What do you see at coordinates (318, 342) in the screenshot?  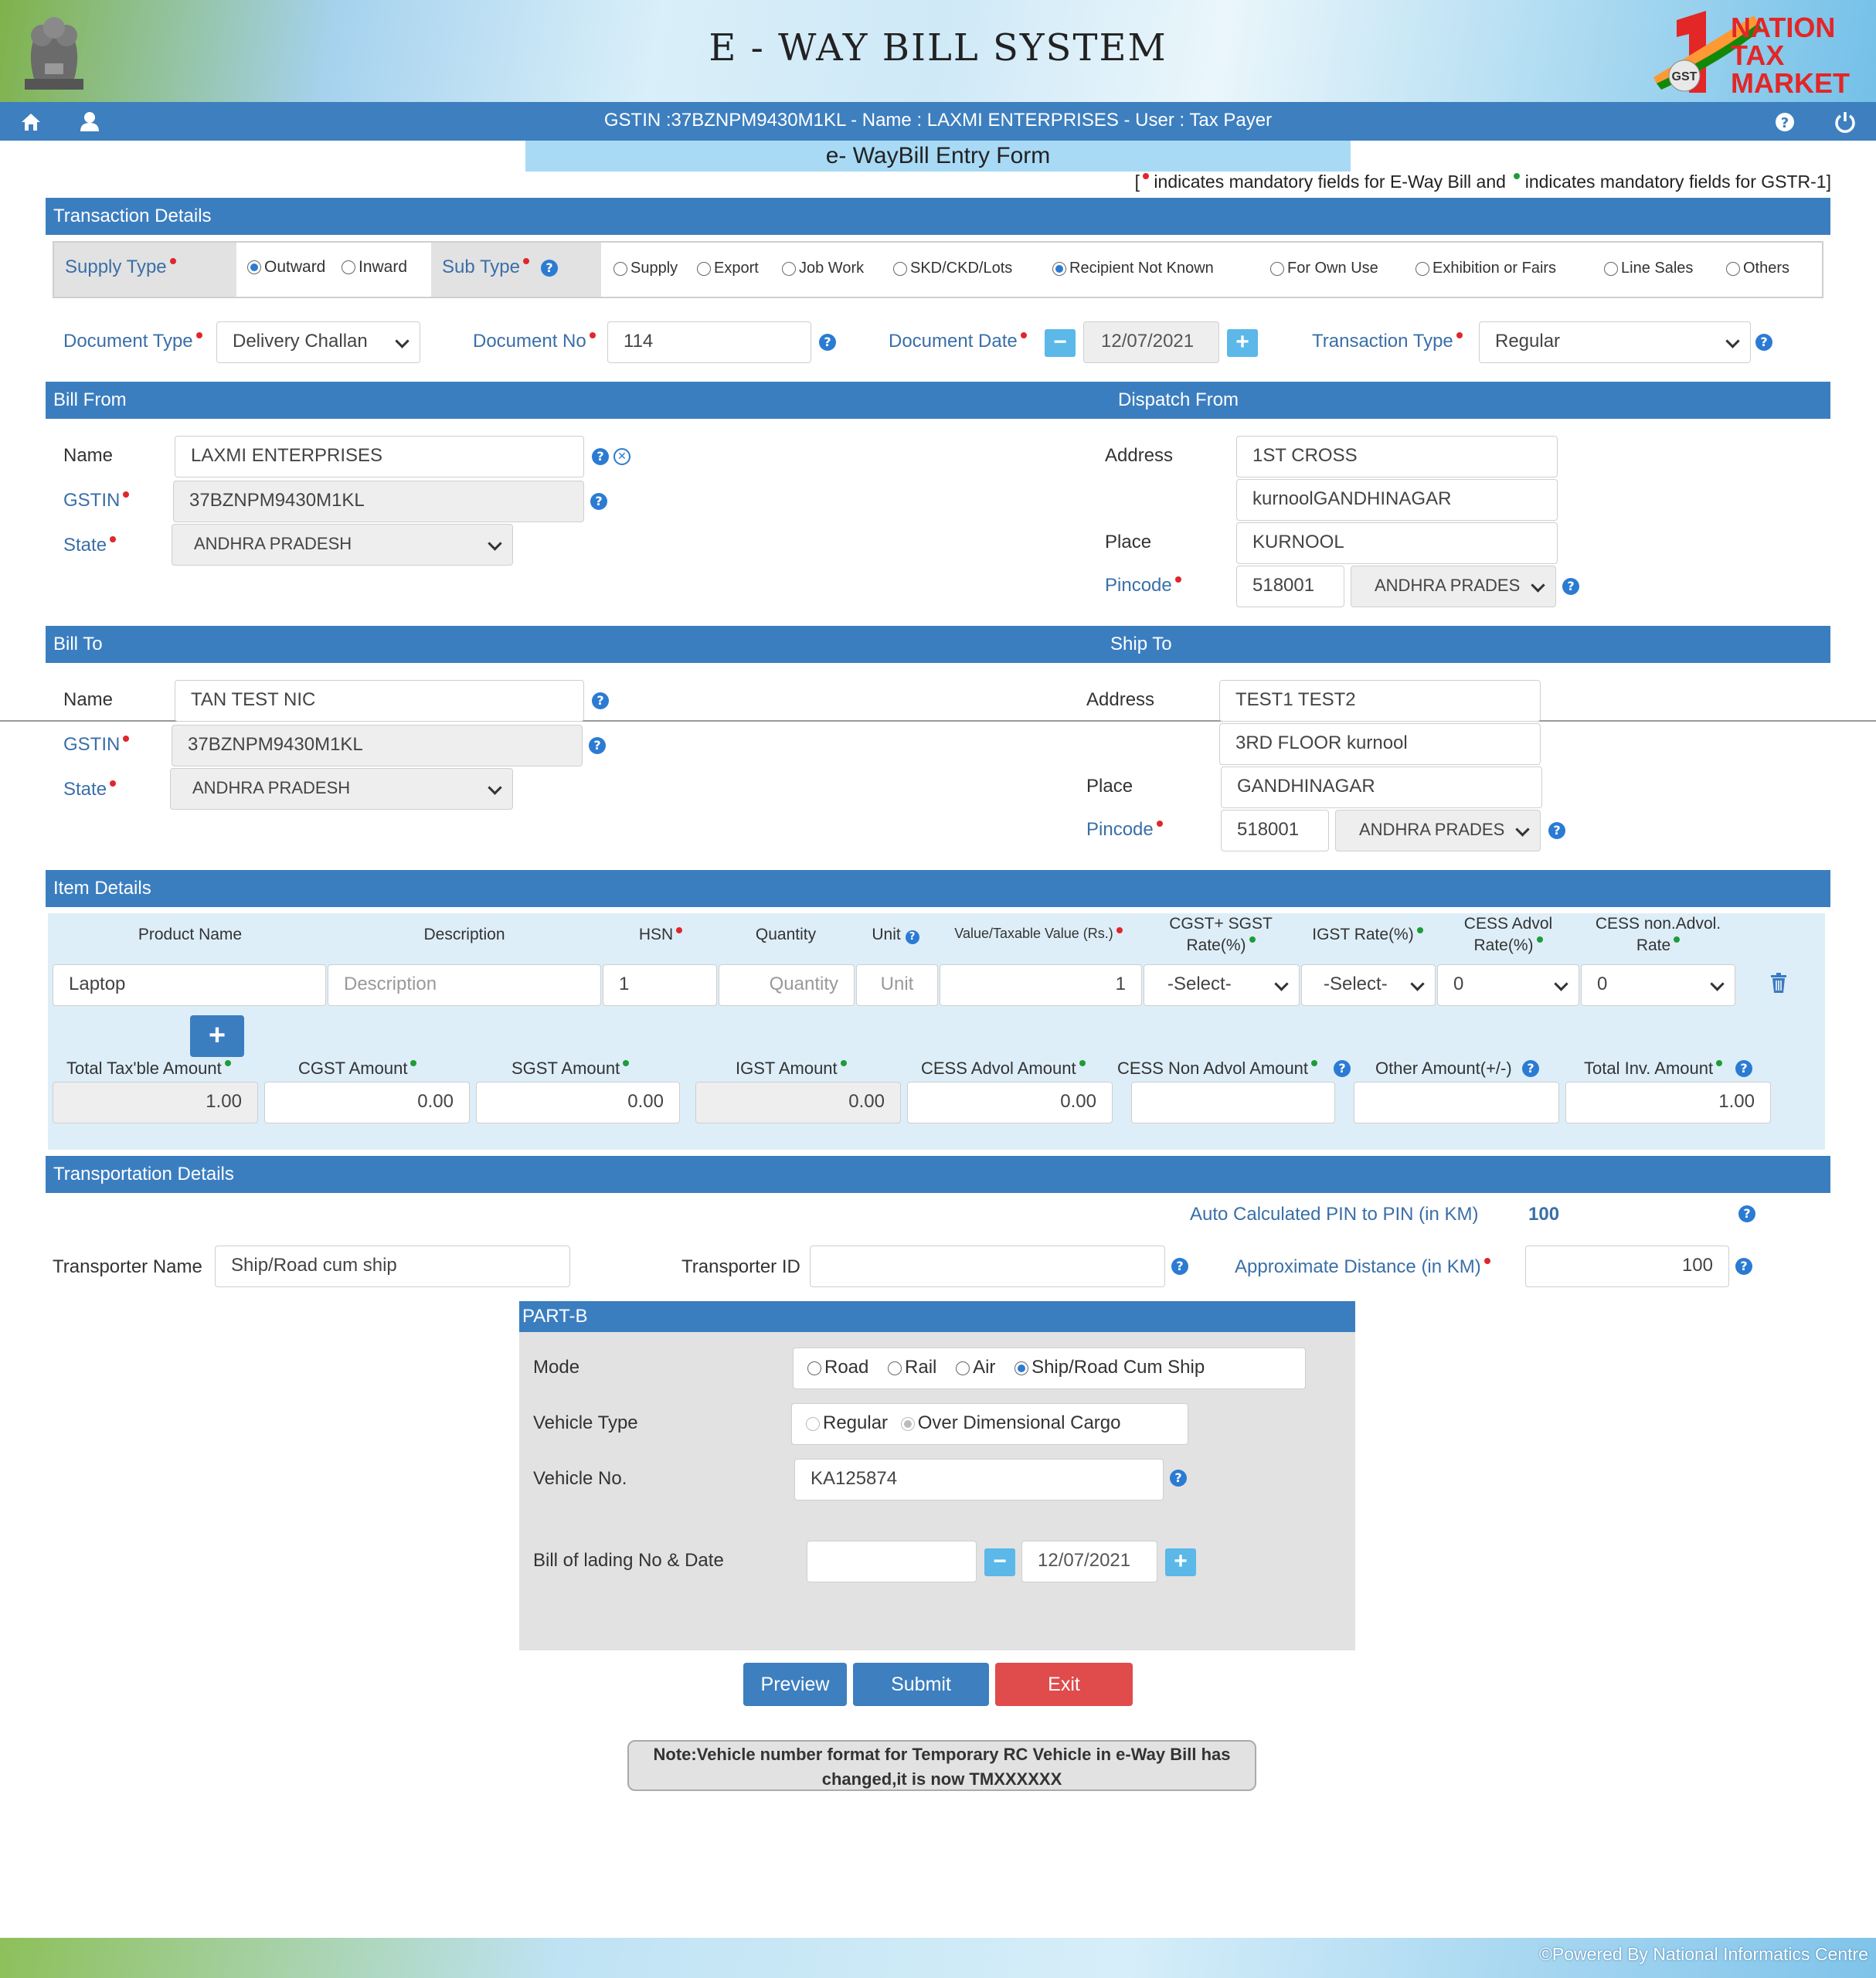 I see `document-type-select: Delivery Challan` at bounding box center [318, 342].